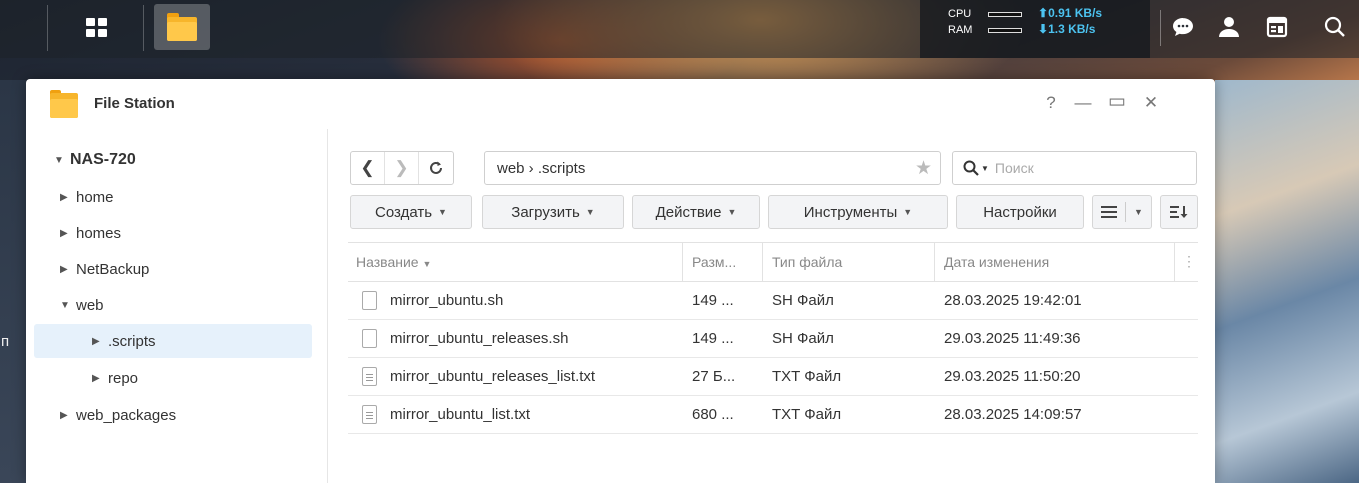  I want to click on file-date: 29.03.2025 11:49:36, so click(1012, 338).